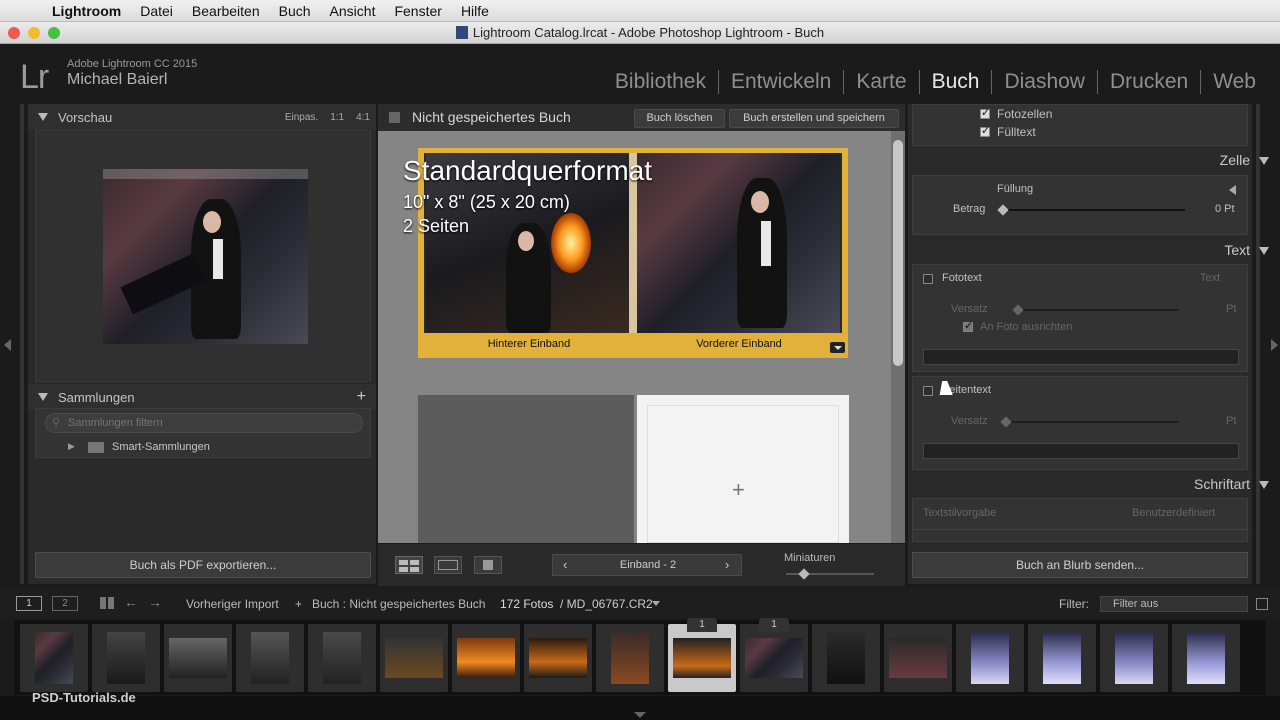  What do you see at coordinates (968, 325) in the screenshot?
I see `align-photo-checkbox` at bounding box center [968, 325].